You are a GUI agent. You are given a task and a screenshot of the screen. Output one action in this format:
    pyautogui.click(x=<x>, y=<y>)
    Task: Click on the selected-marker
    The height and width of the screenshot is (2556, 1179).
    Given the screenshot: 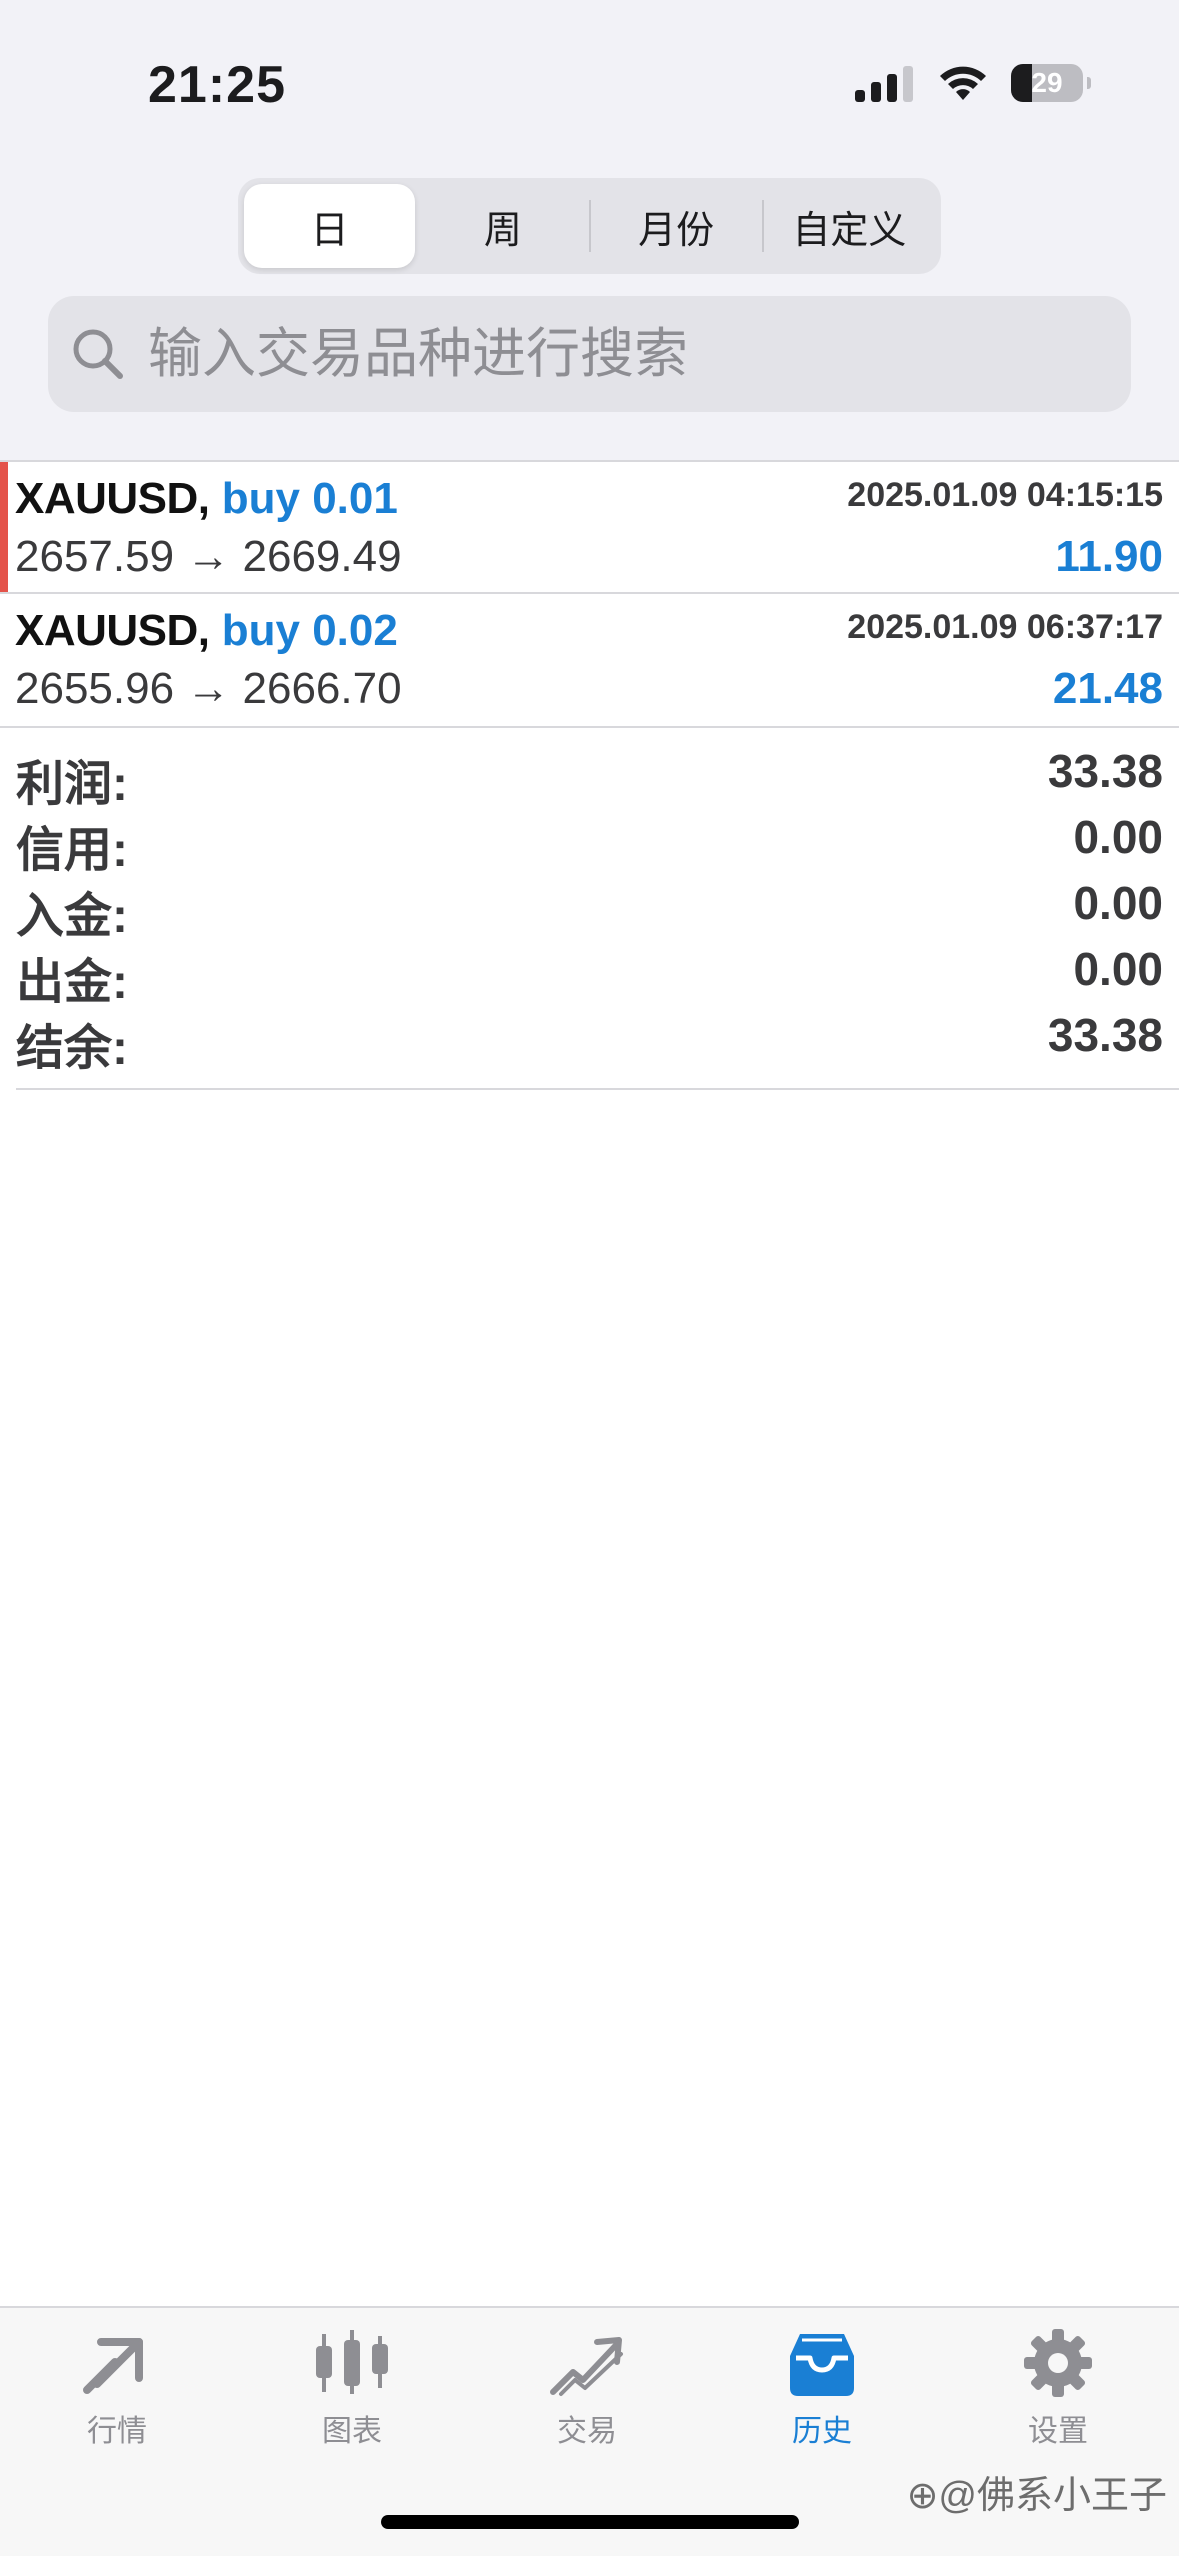 What is the action you would take?
    pyautogui.click(x=4, y=527)
    